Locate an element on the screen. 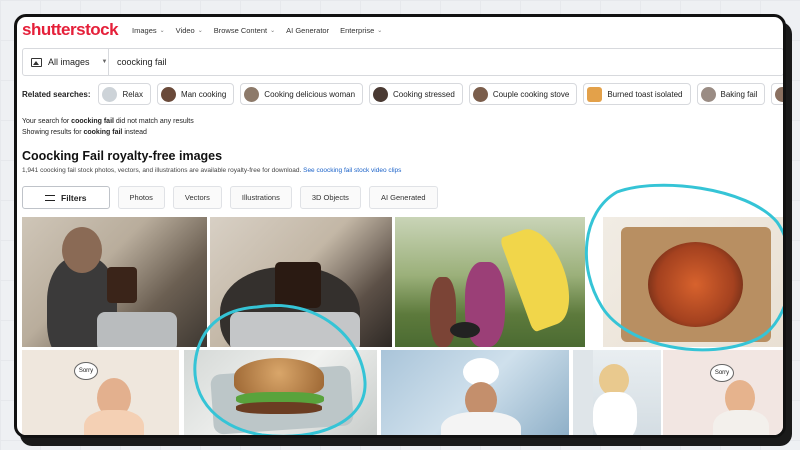 The width and height of the screenshot is (800, 450). image-icon is located at coordinates (36, 62).